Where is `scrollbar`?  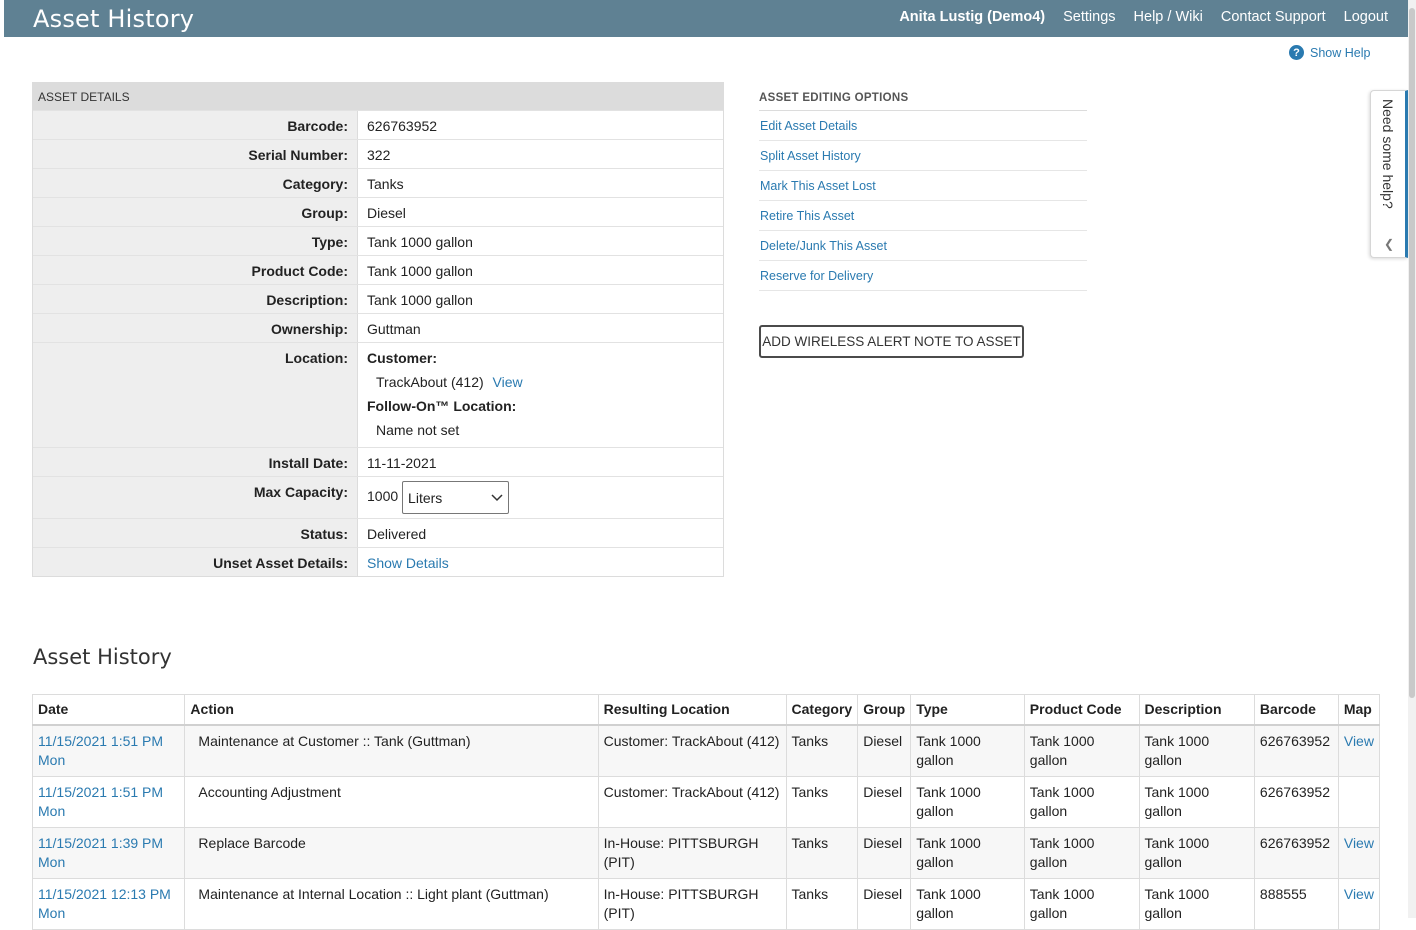 scrollbar is located at coordinates (1412, 459).